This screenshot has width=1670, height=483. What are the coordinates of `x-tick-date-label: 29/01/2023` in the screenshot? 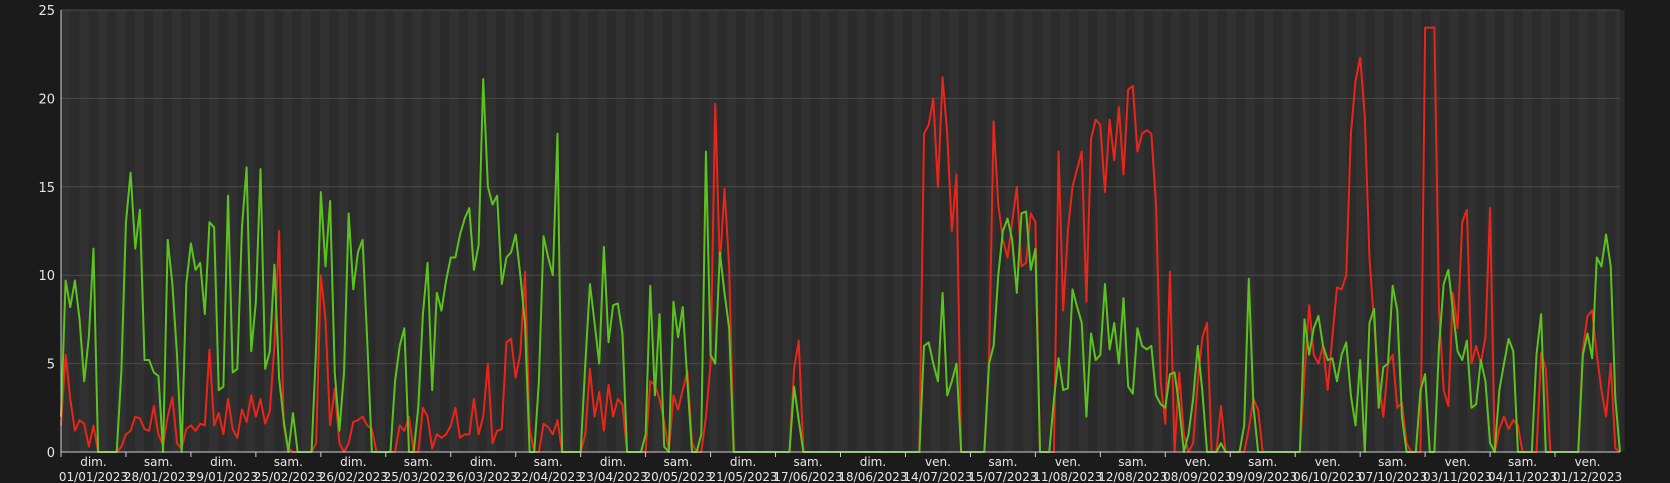 It's located at (223, 476).